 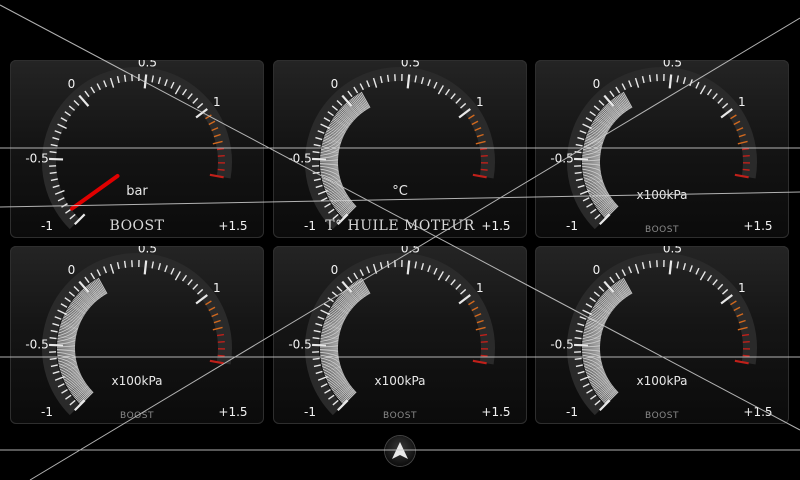 I want to click on gauge-panel: -1 -0.5 0 0.5 1 +1.5 bar BOOST, so click(x=137, y=149).